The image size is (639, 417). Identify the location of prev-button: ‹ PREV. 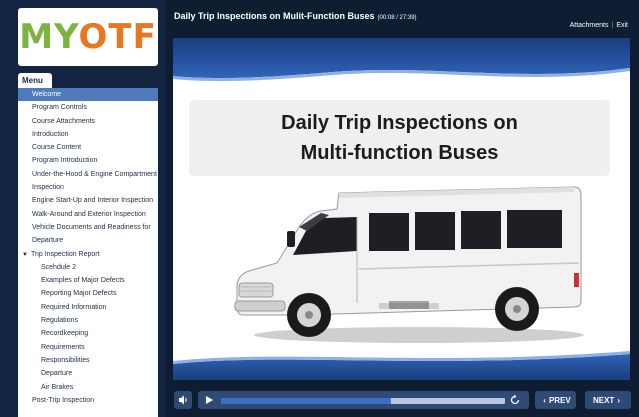
(555, 400).